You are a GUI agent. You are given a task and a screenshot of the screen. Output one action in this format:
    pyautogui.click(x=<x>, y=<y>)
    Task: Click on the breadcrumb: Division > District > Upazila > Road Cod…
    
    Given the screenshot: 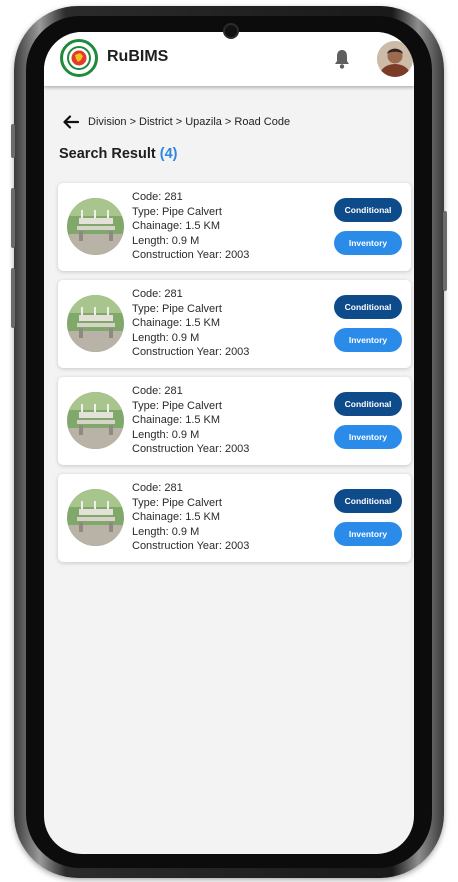 What is the action you would take?
    pyautogui.click(x=189, y=122)
    